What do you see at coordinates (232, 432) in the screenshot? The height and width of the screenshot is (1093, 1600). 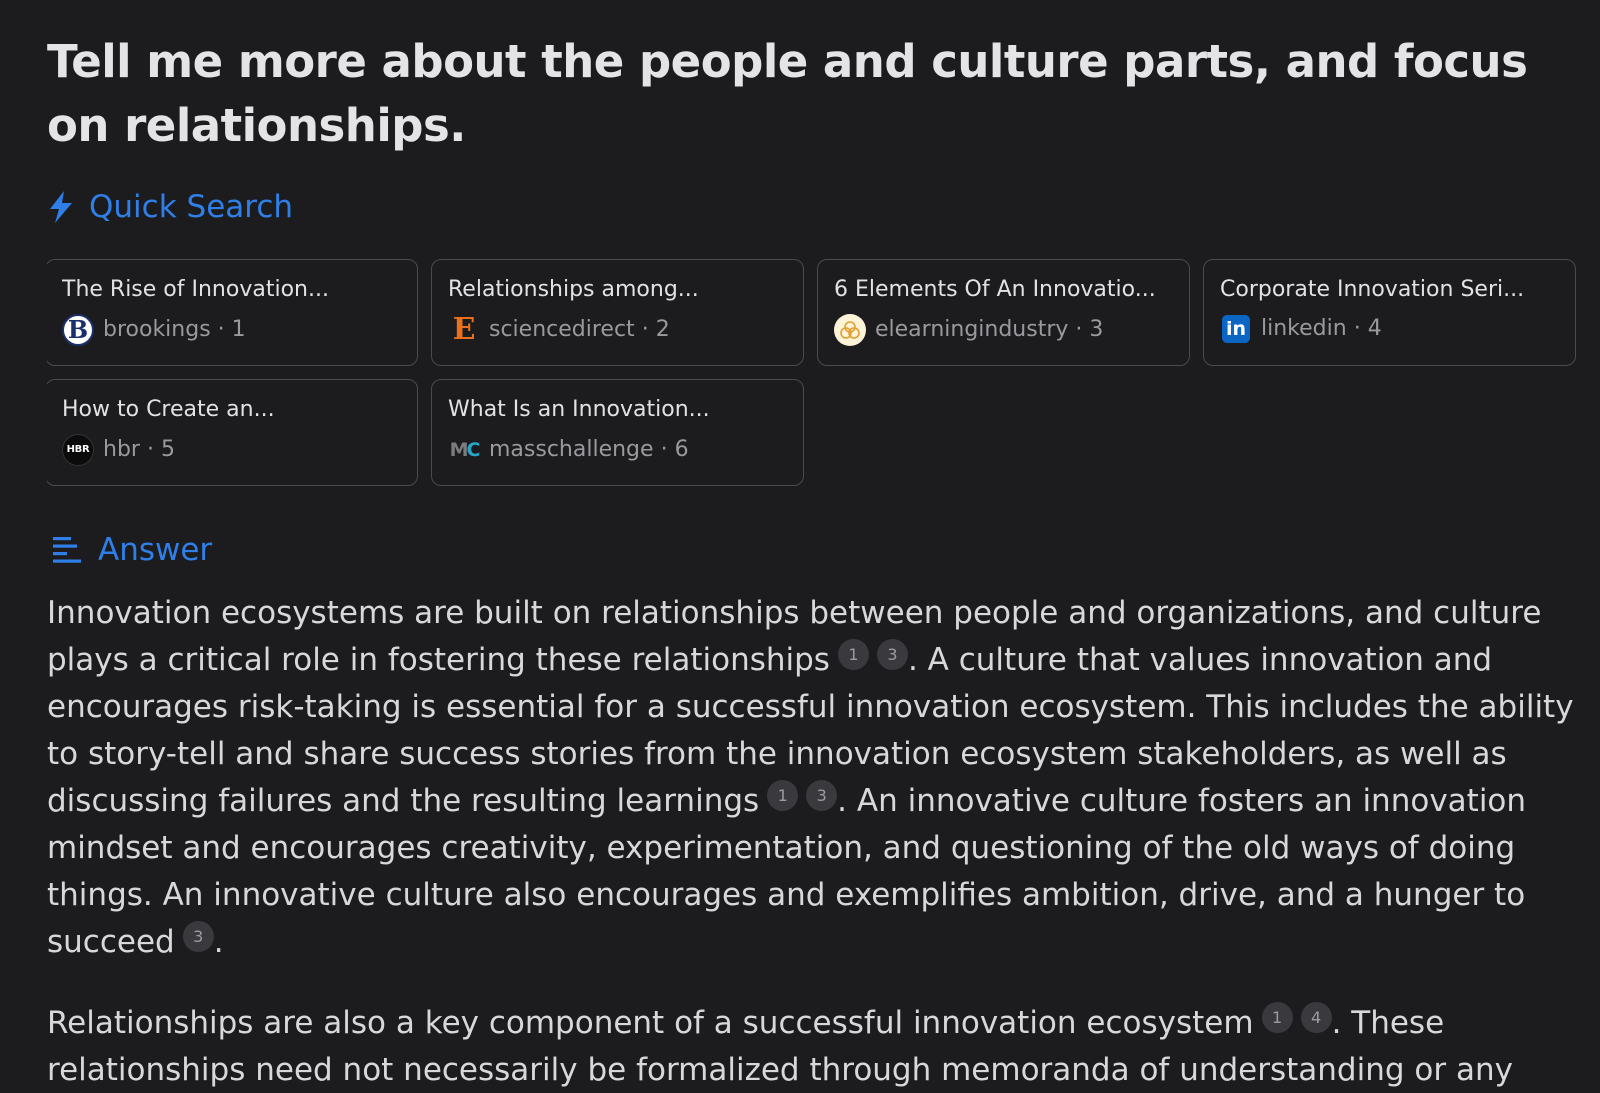 I see `source-card: How to Create an... HBR hbr · 5` at bounding box center [232, 432].